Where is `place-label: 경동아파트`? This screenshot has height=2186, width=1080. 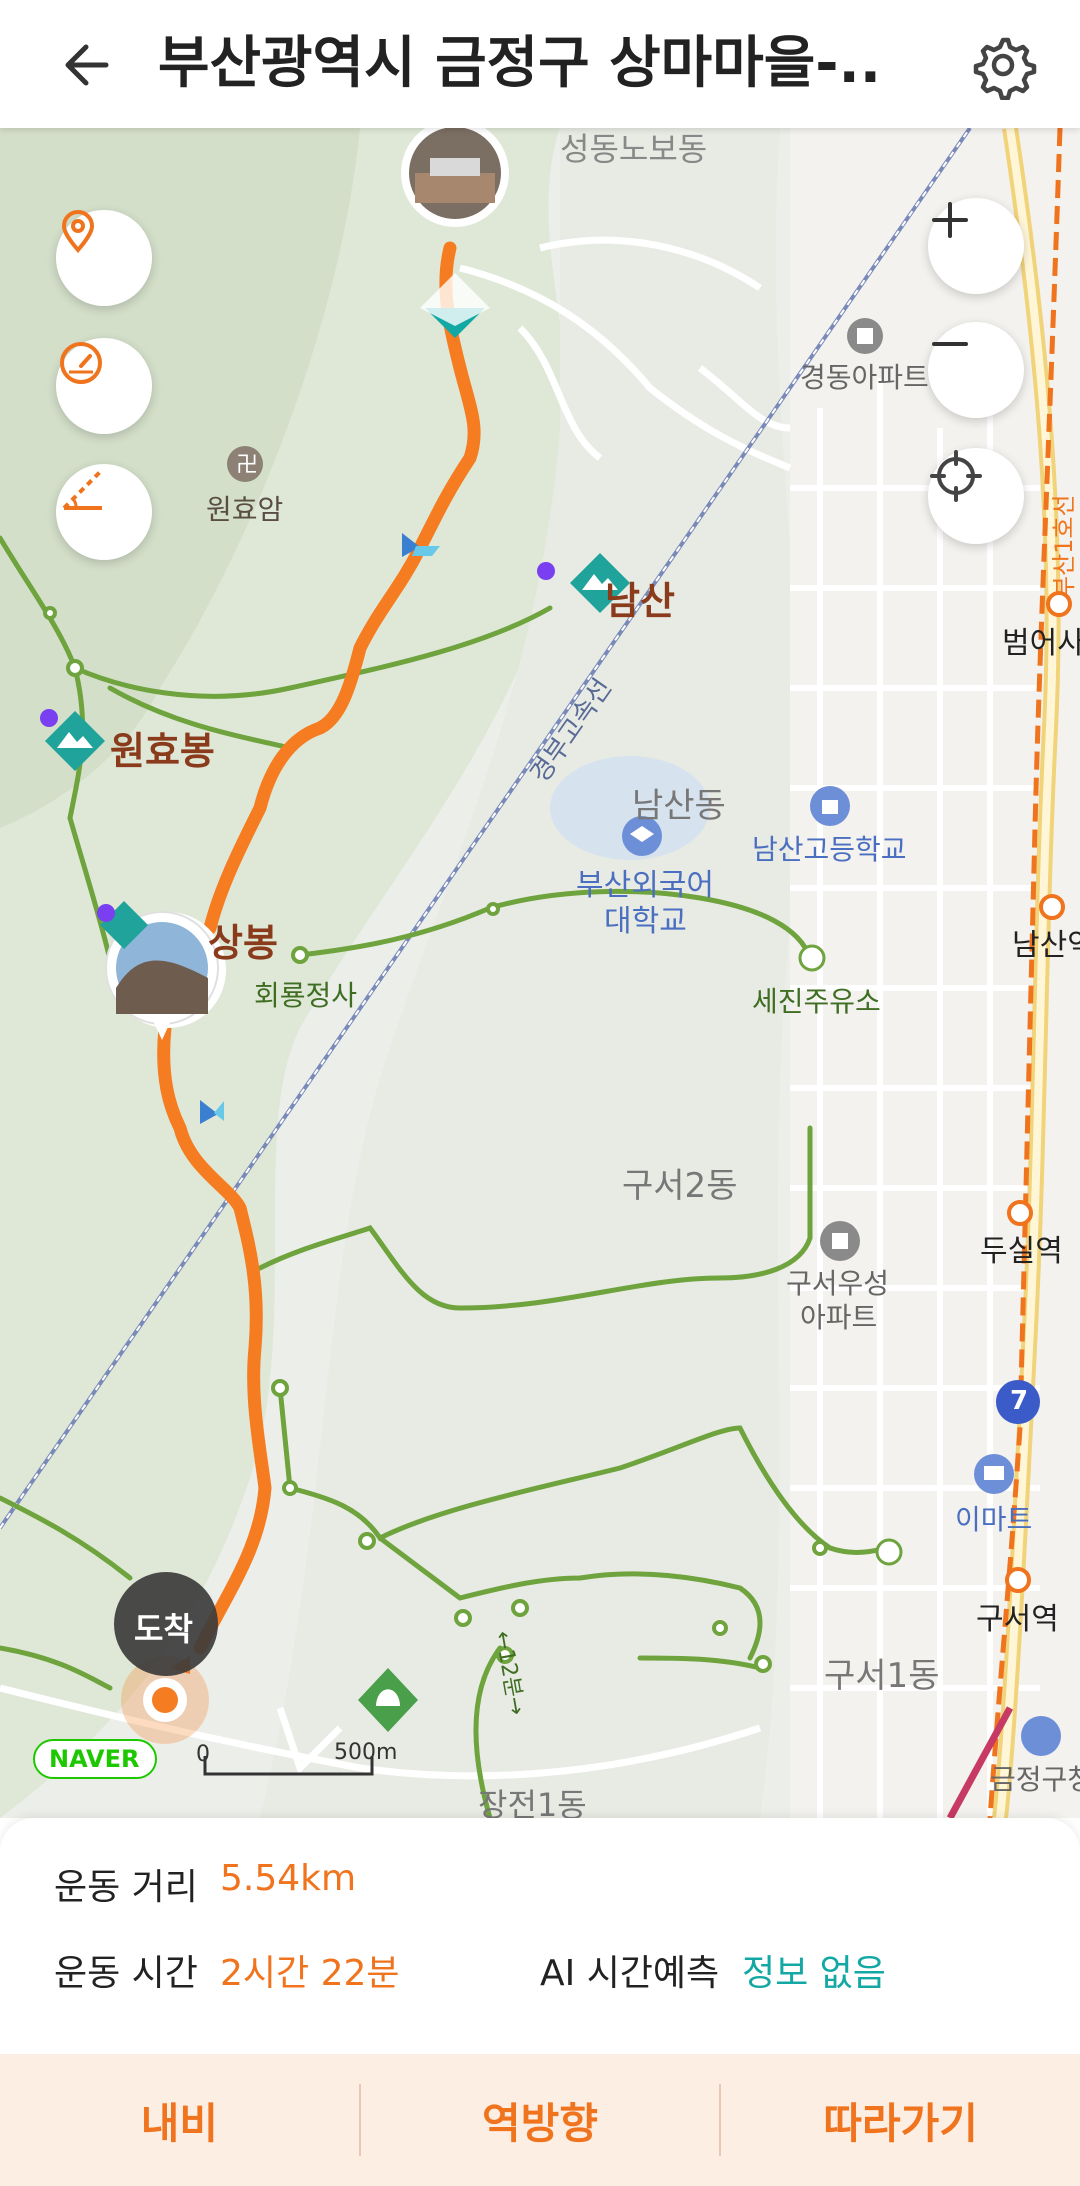 place-label: 경동아파트 is located at coordinates (864, 376).